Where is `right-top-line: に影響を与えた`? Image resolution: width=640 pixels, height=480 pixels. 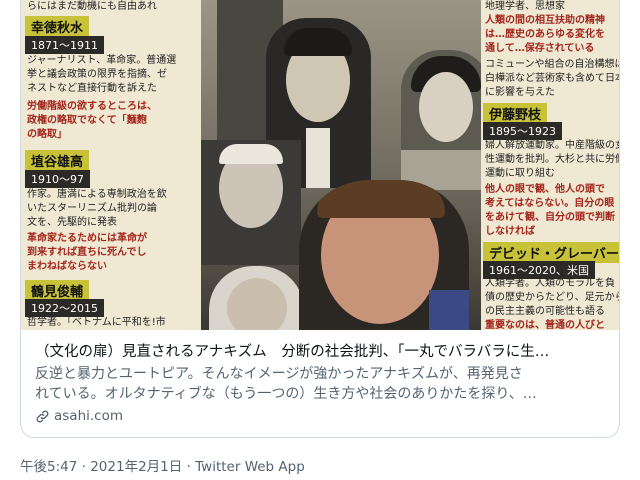
right-top-line: に影響を与えた is located at coordinates (520, 92).